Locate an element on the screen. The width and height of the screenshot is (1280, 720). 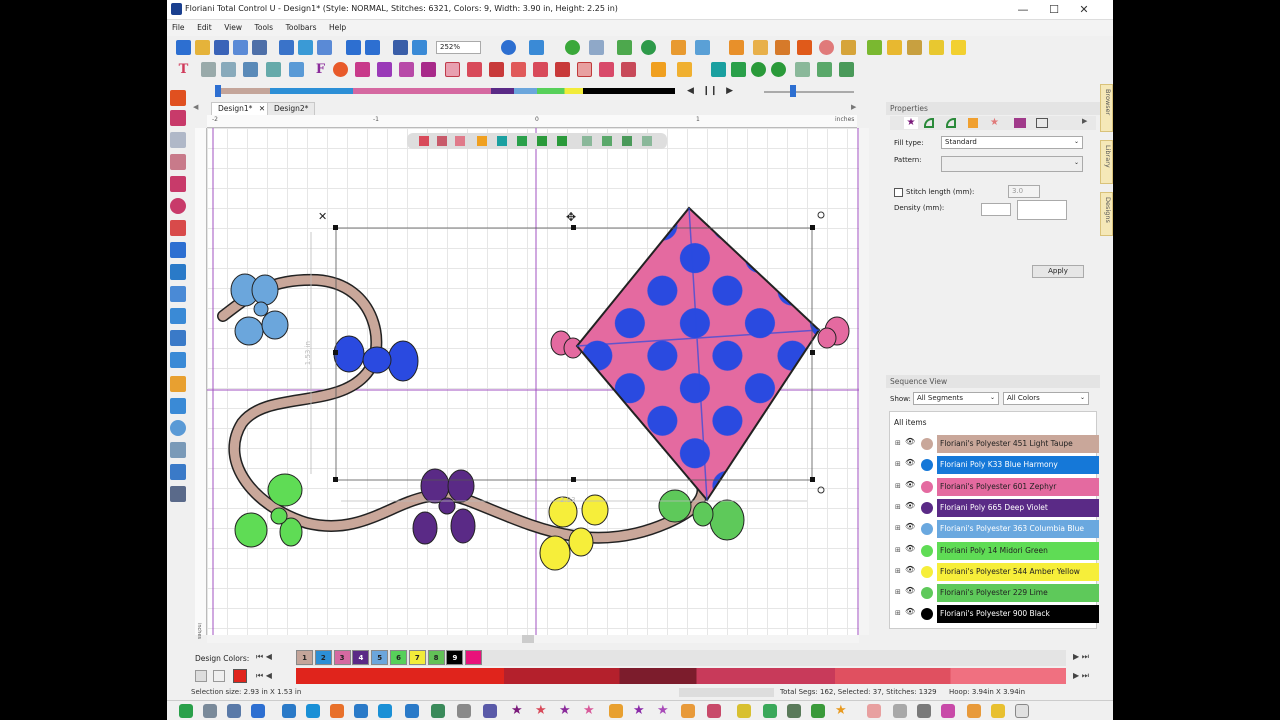
text-tool-icon: T is located at coordinates (183, 69).